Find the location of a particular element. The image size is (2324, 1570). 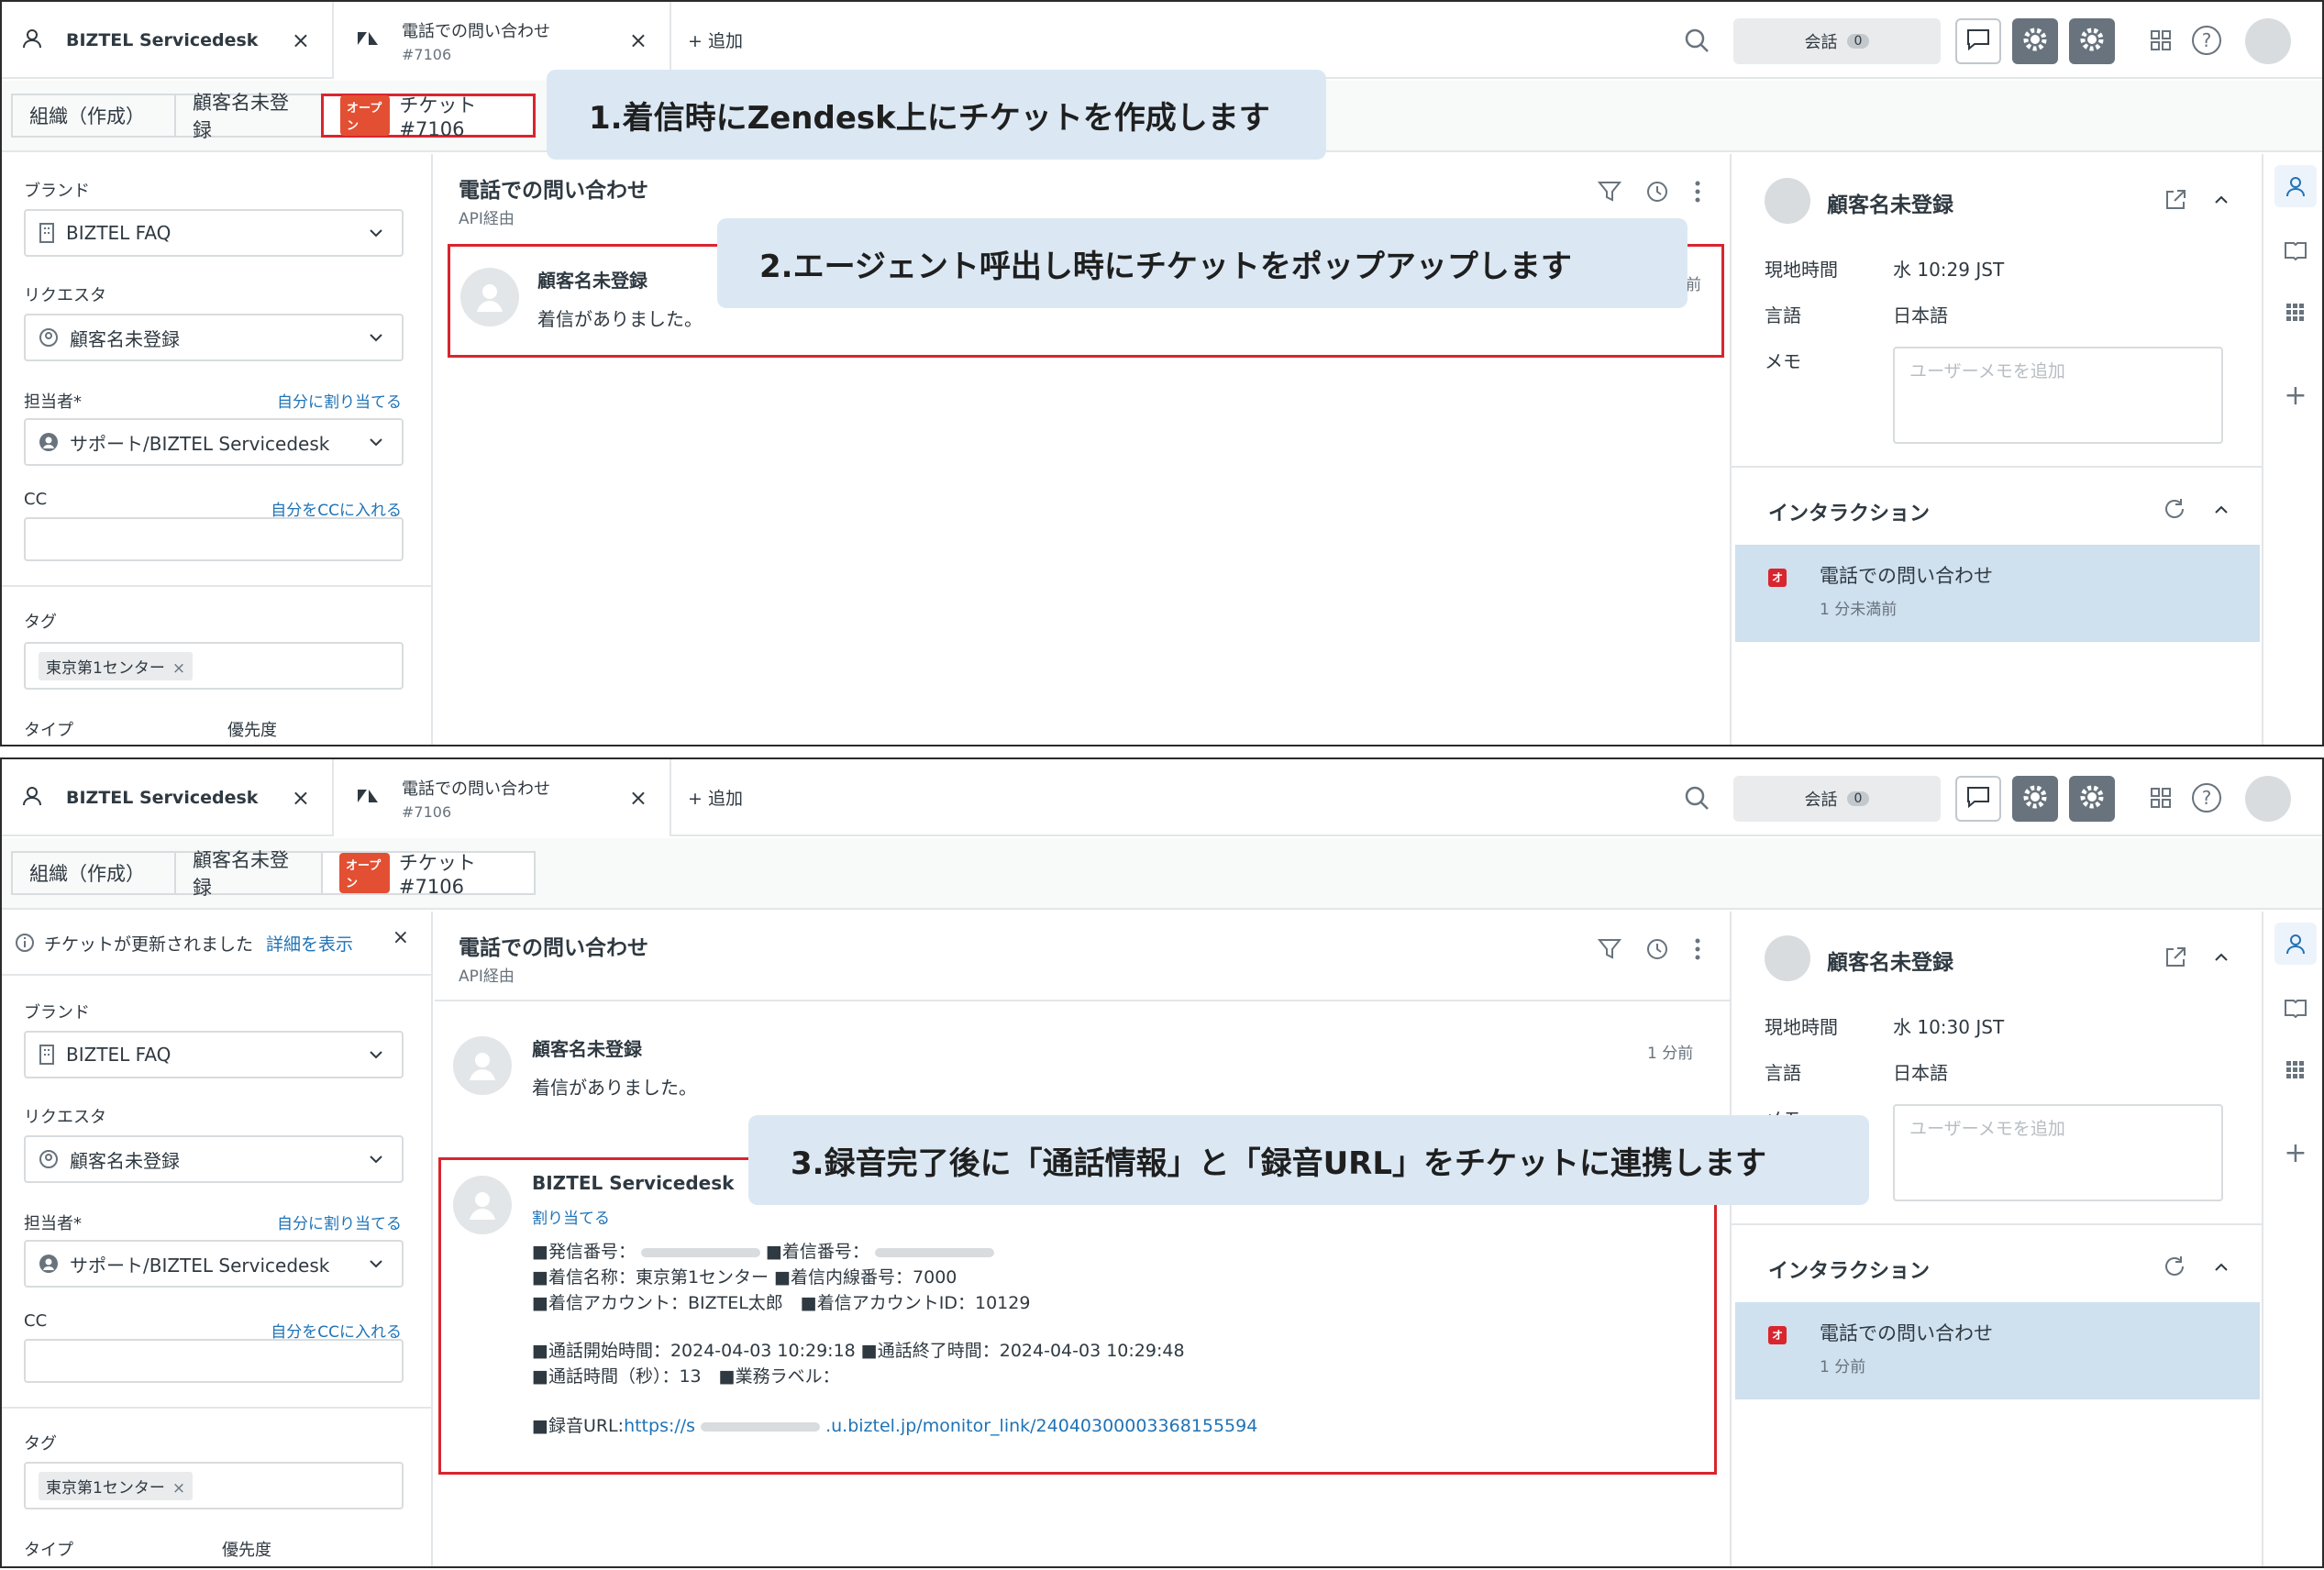

interaction-item: オ 電話での問い合わせ 1 分未満前 is located at coordinates (1997, 593).